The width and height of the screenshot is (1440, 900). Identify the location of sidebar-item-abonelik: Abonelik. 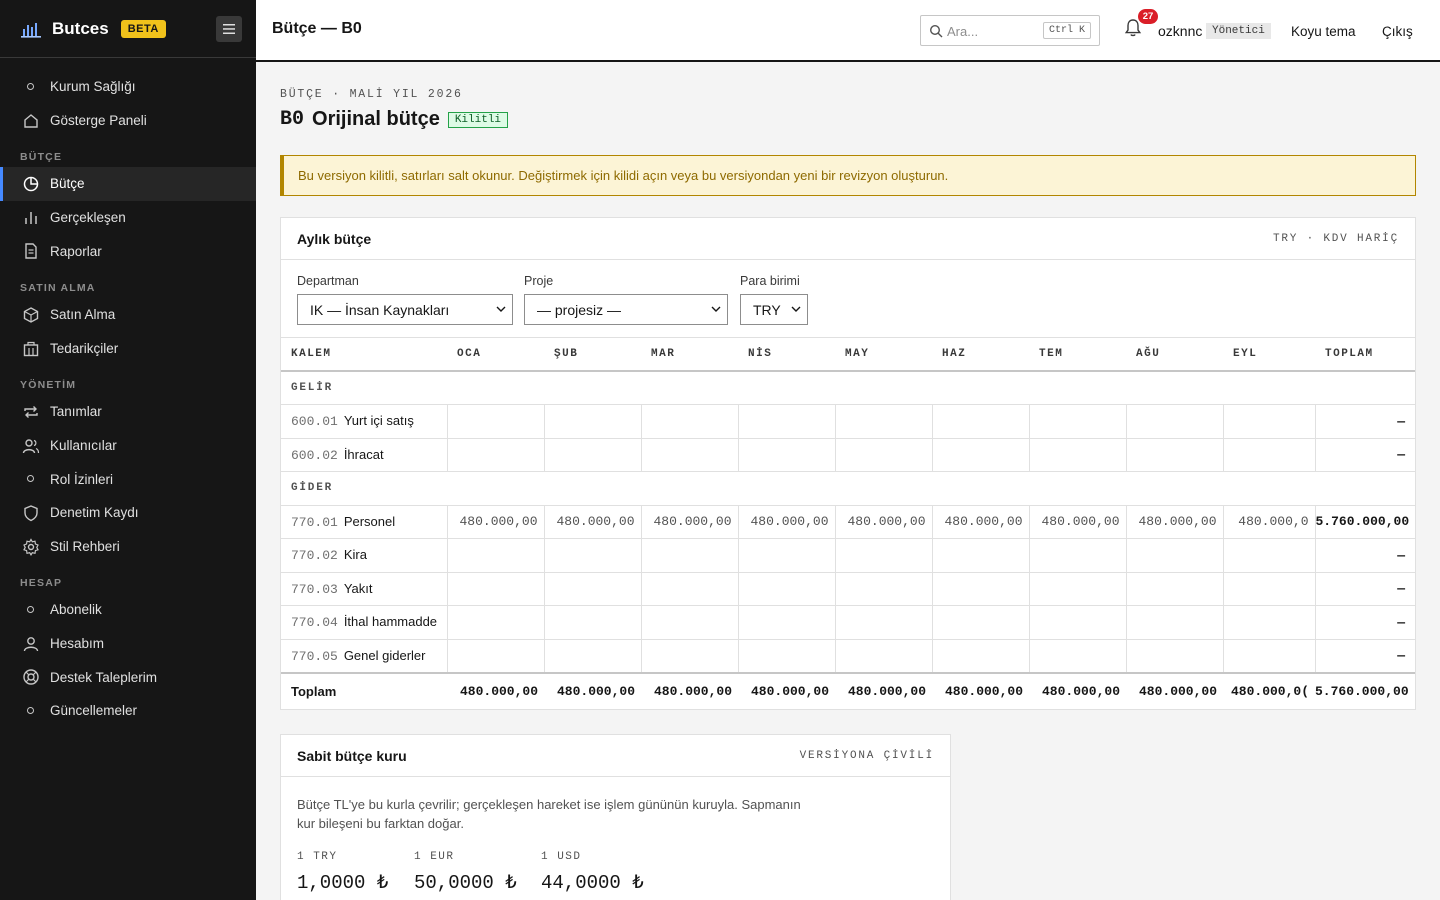
(128, 610).